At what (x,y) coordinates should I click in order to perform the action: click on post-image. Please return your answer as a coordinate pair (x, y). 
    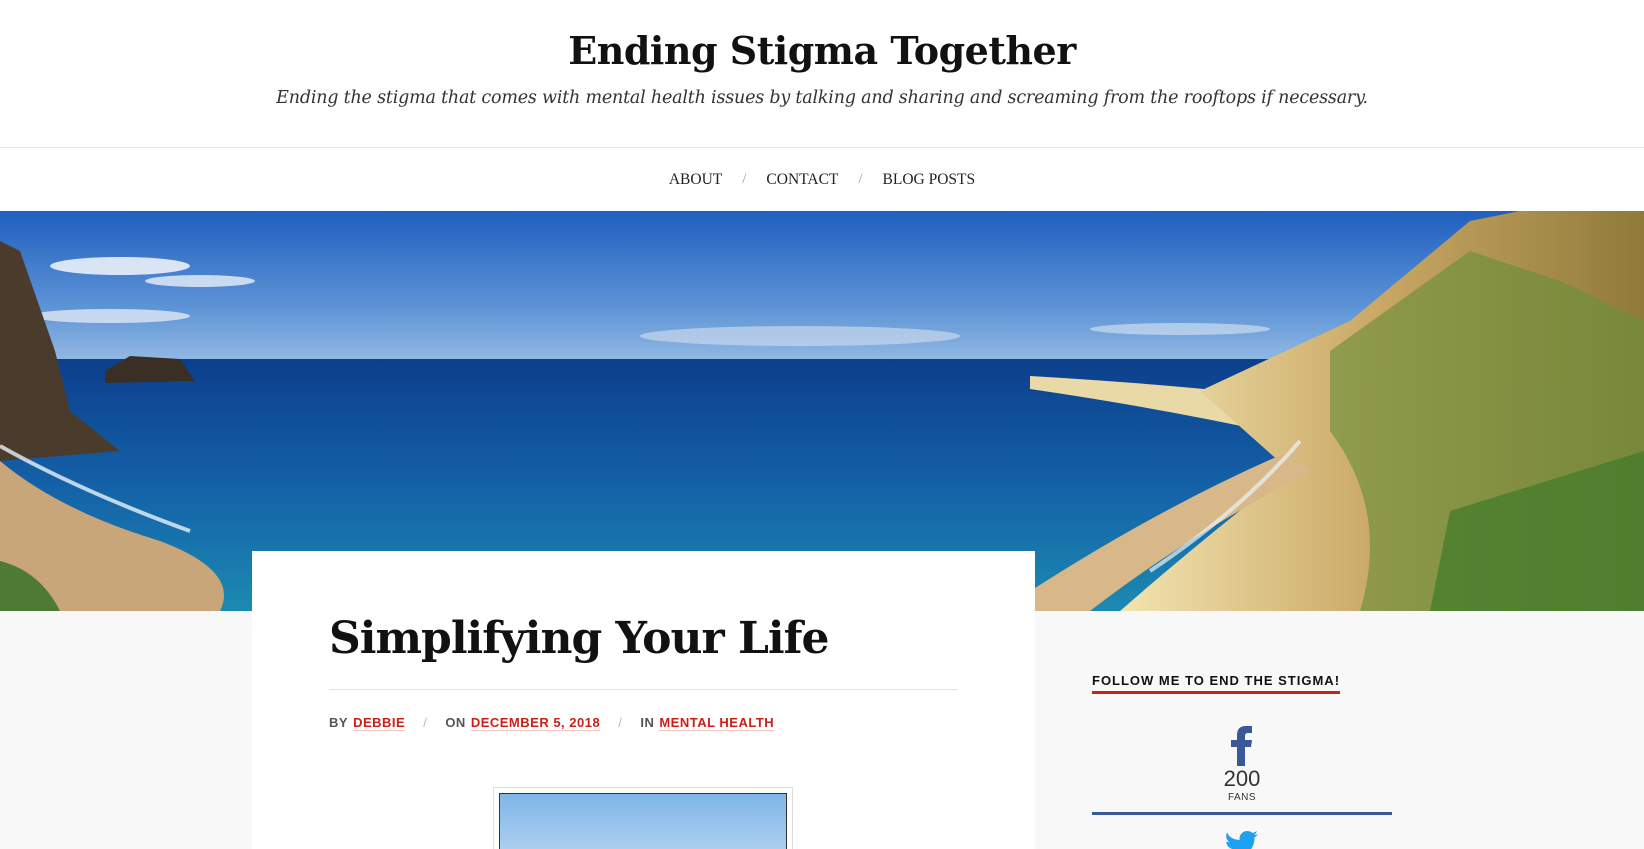
    Looking at the image, I should click on (643, 818).